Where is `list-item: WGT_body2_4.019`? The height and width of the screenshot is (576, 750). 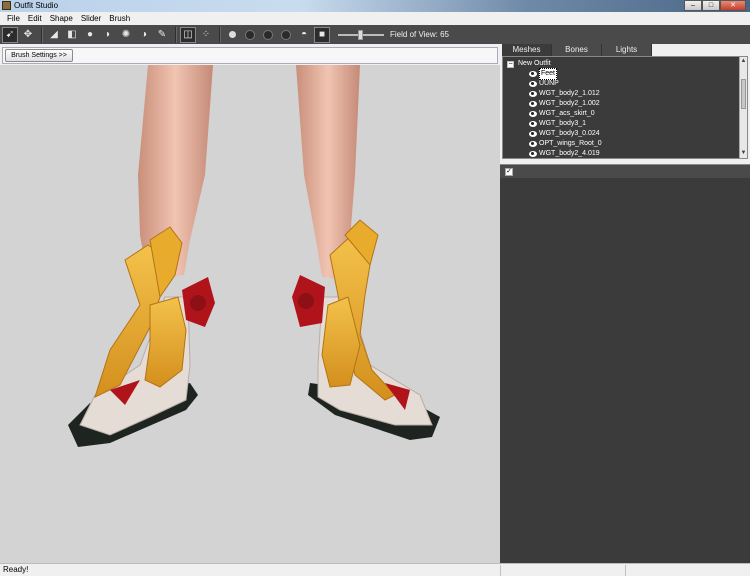
list-item: WGT_body2_4.019 is located at coordinates (564, 153).